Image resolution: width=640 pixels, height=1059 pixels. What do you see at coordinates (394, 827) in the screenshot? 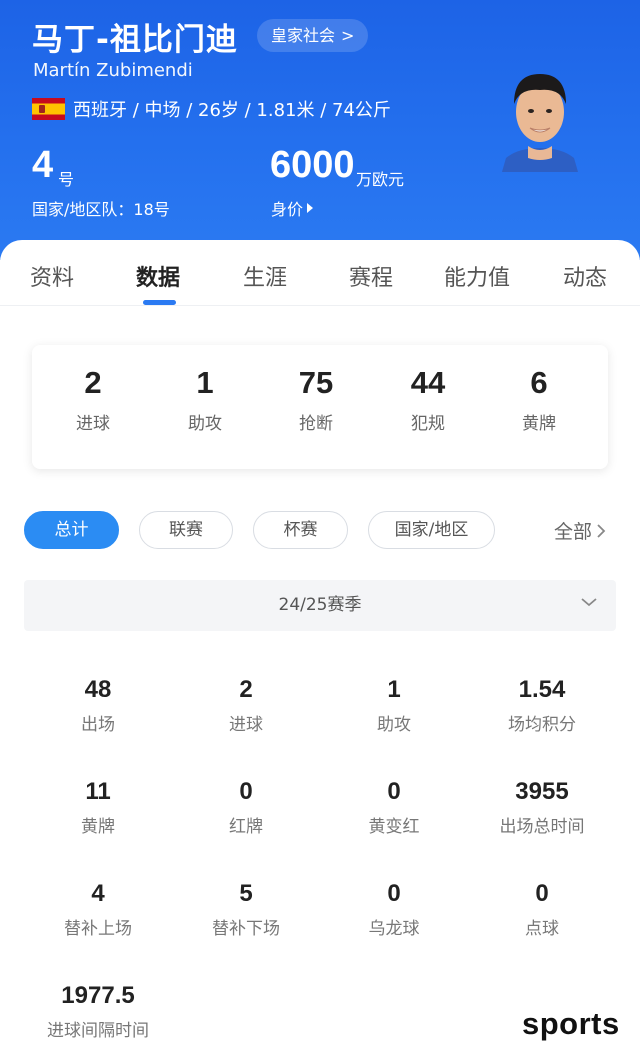
I see `stat-label: 黄变红` at bounding box center [394, 827].